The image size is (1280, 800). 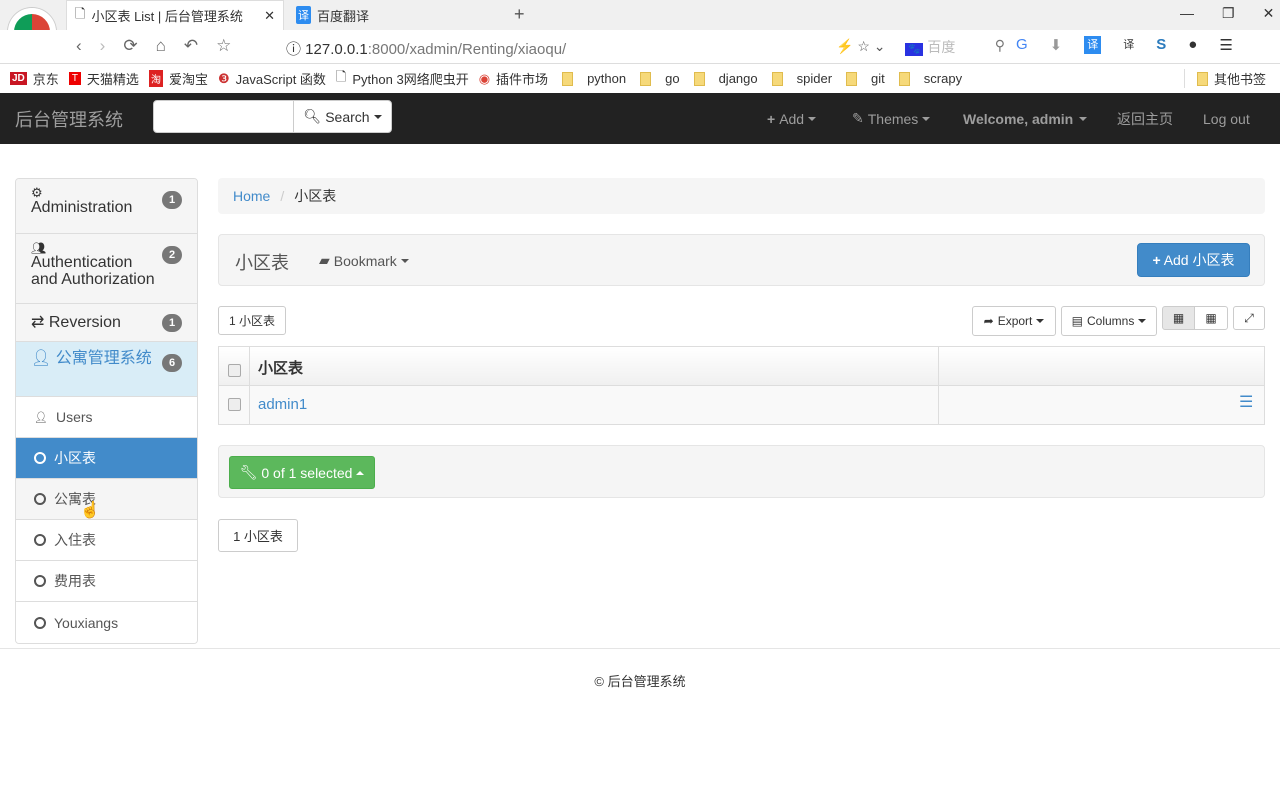 I want to click on add-menu: + Add, so click(x=792, y=118).